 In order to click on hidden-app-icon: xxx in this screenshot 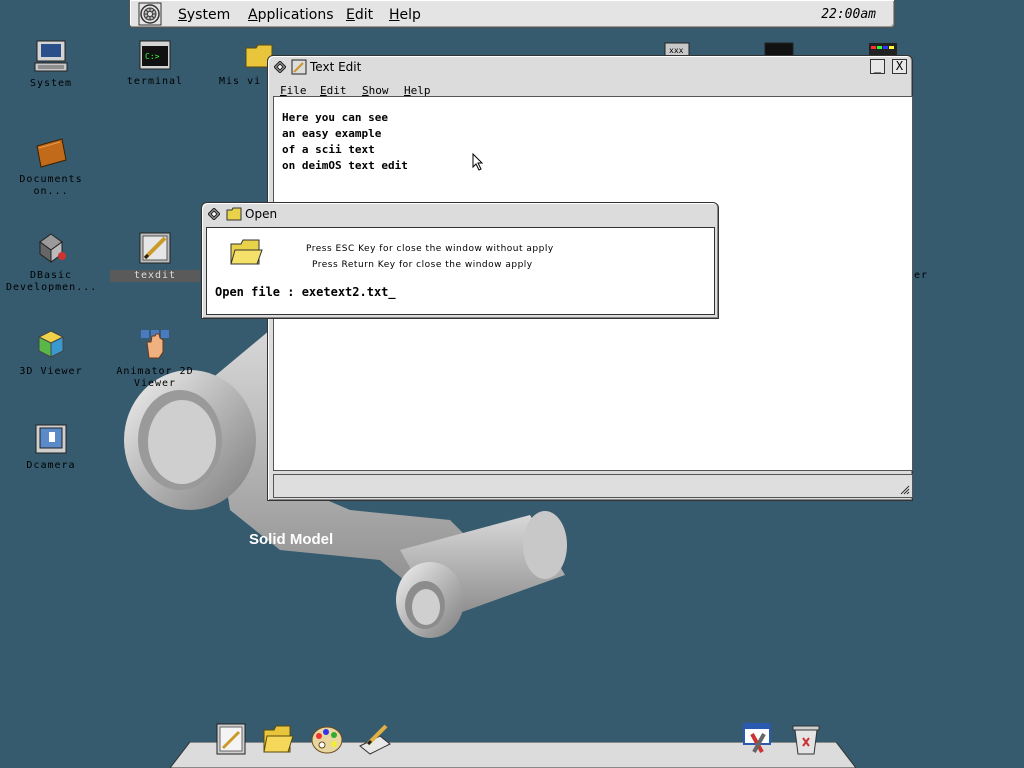, I will do `click(677, 49)`.